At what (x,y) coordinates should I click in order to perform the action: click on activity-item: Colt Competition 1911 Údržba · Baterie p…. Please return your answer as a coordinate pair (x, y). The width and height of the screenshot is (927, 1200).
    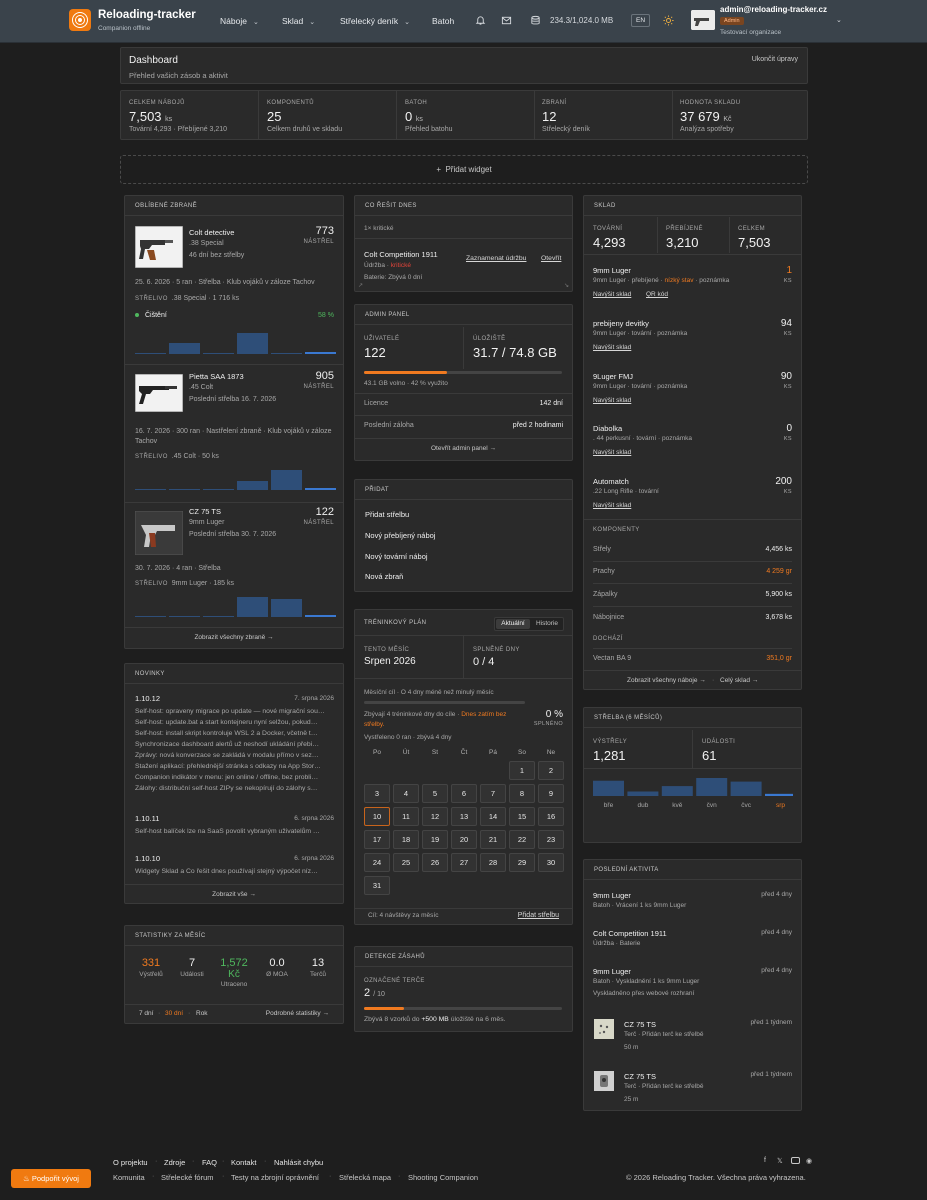
    Looking at the image, I should click on (692, 939).